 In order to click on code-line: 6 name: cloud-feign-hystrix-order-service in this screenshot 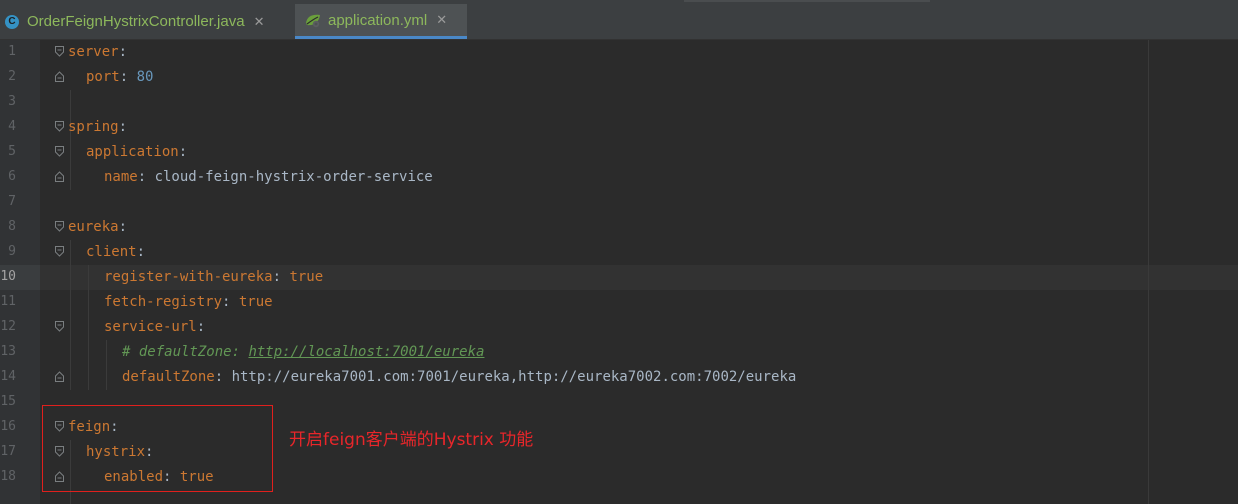, I will do `click(619, 177)`.